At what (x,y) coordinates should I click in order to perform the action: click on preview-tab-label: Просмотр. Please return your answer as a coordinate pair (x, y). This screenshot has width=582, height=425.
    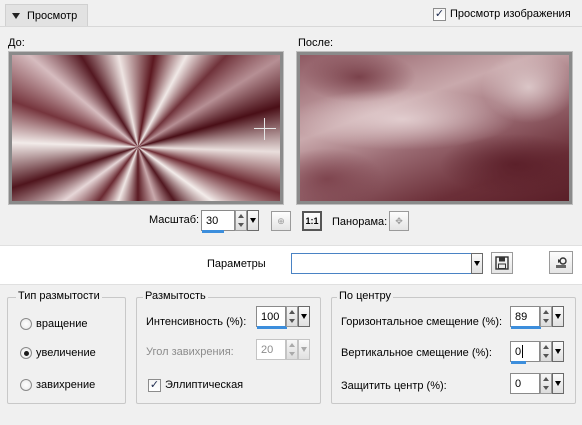
    Looking at the image, I should click on (52, 15).